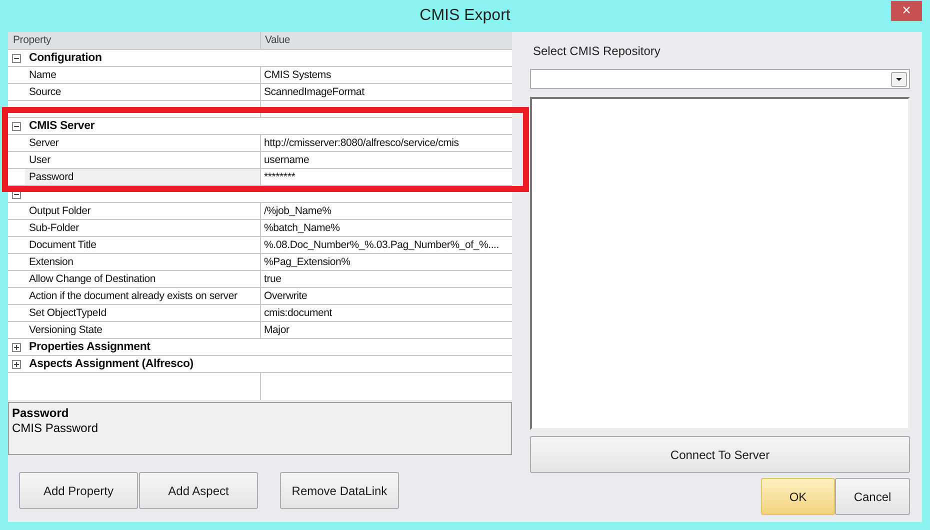 This screenshot has width=930, height=530. What do you see at coordinates (465, 16) in the screenshot?
I see `window-title: CMIS Export` at bounding box center [465, 16].